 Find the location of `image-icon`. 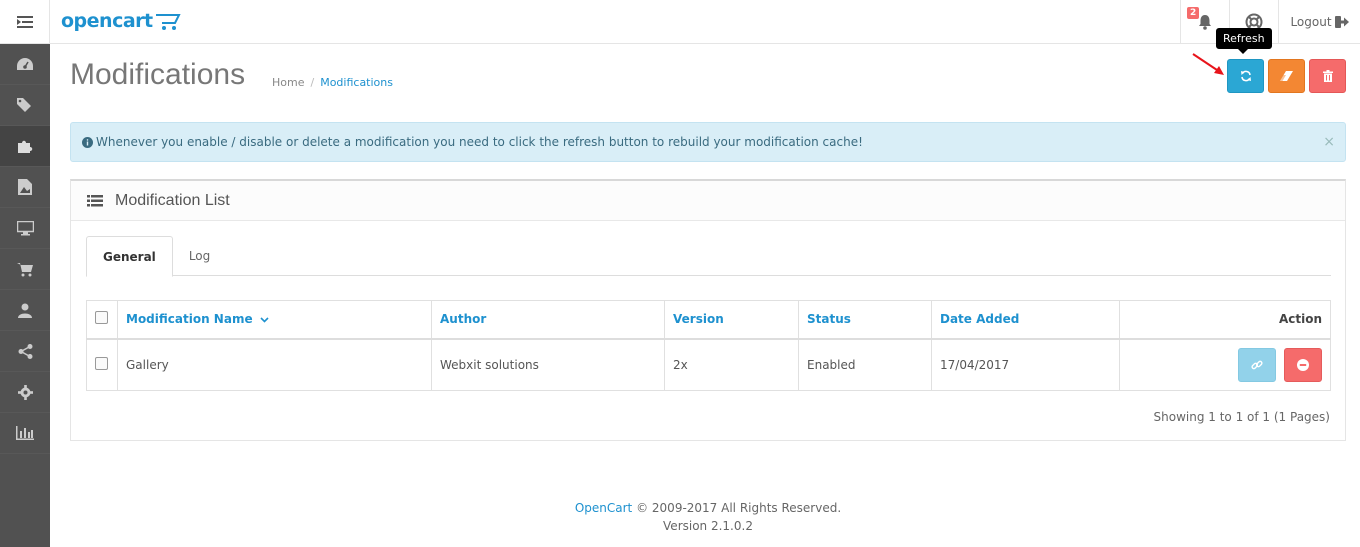

image-icon is located at coordinates (25, 187).